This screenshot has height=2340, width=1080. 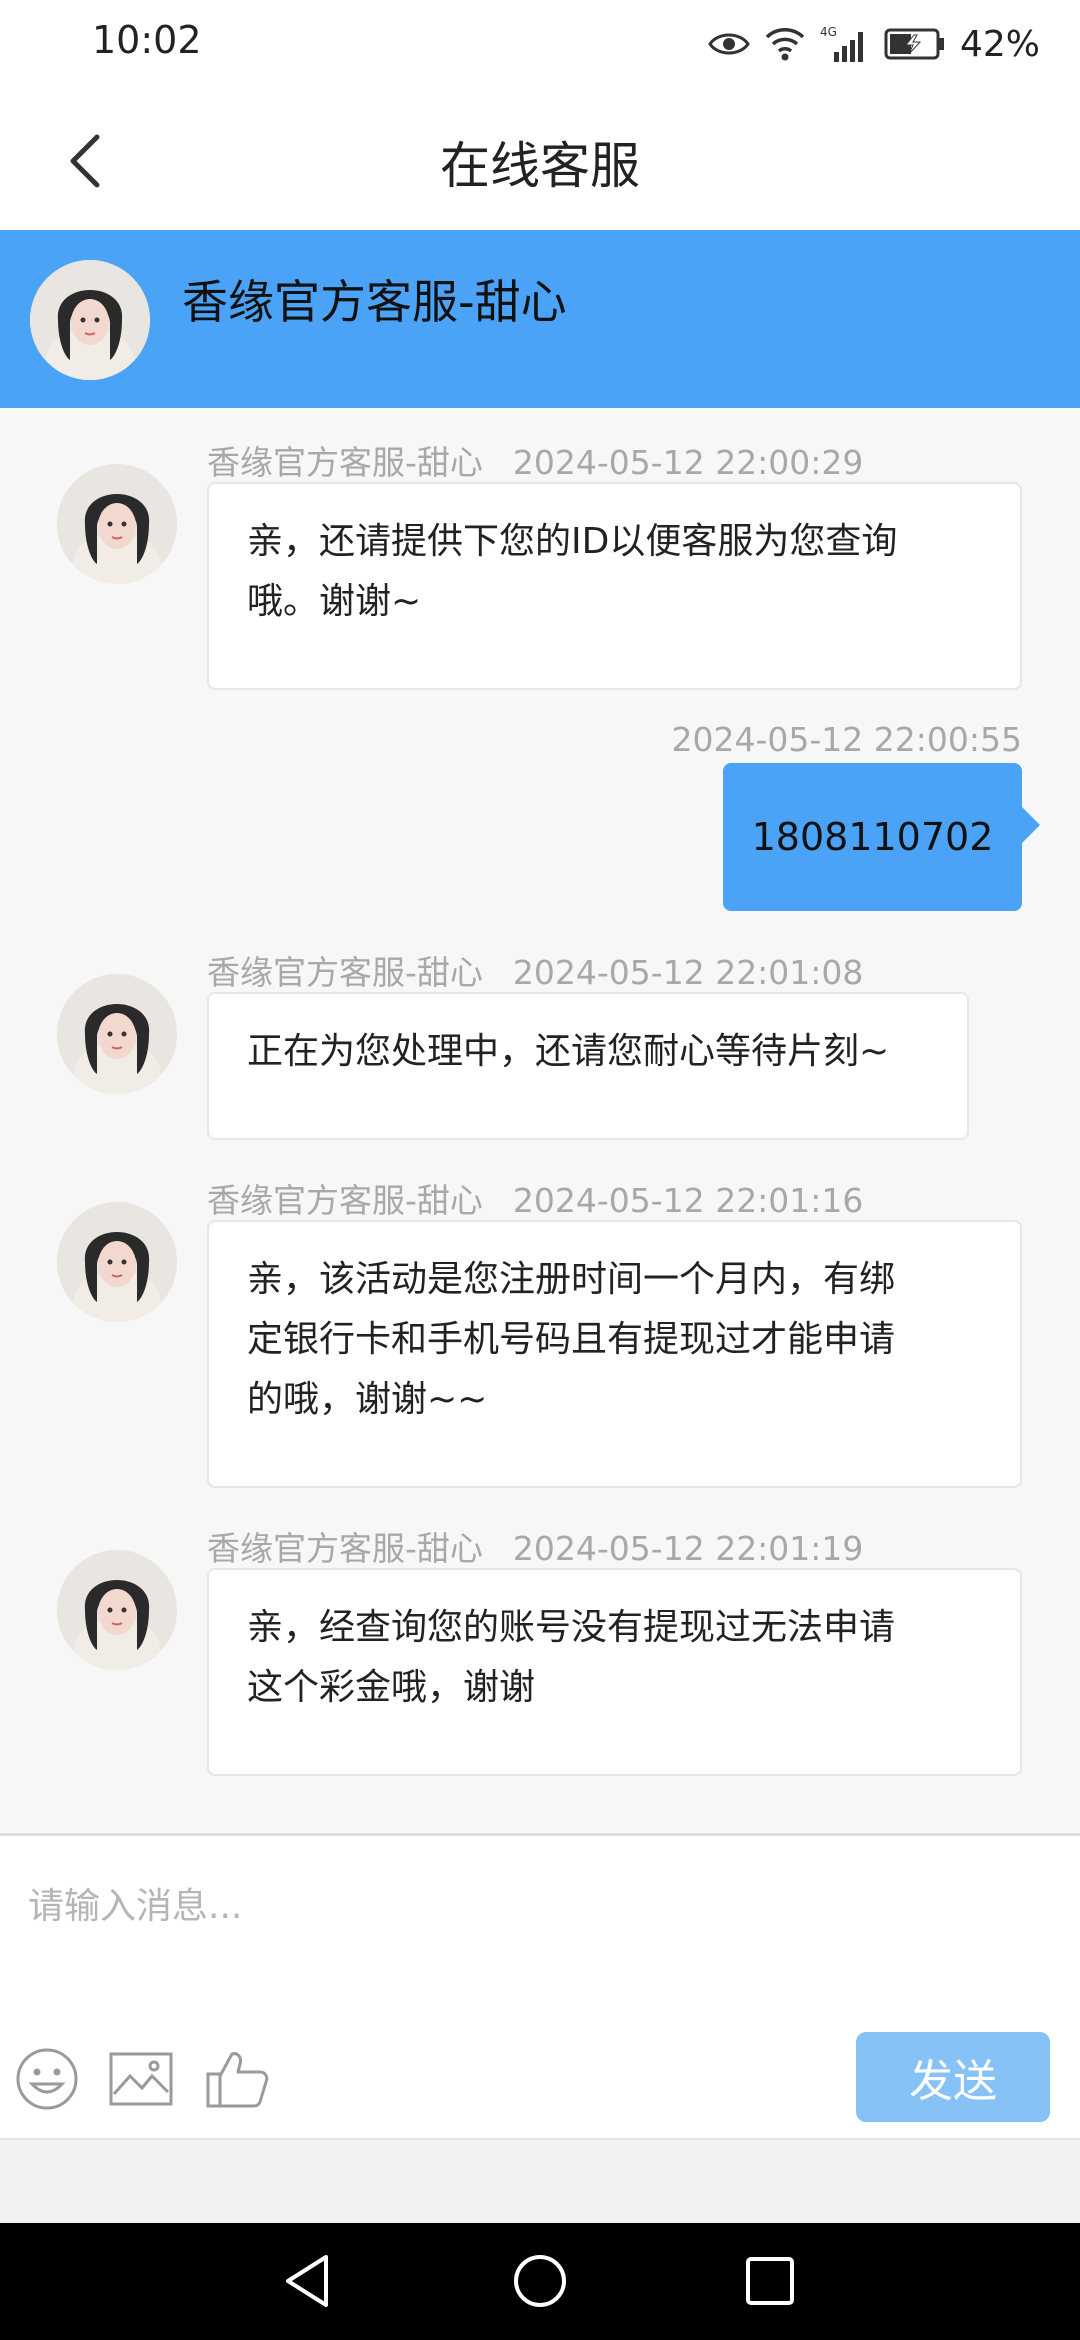 I want to click on title-bar: 在线客服, so click(x=540, y=160).